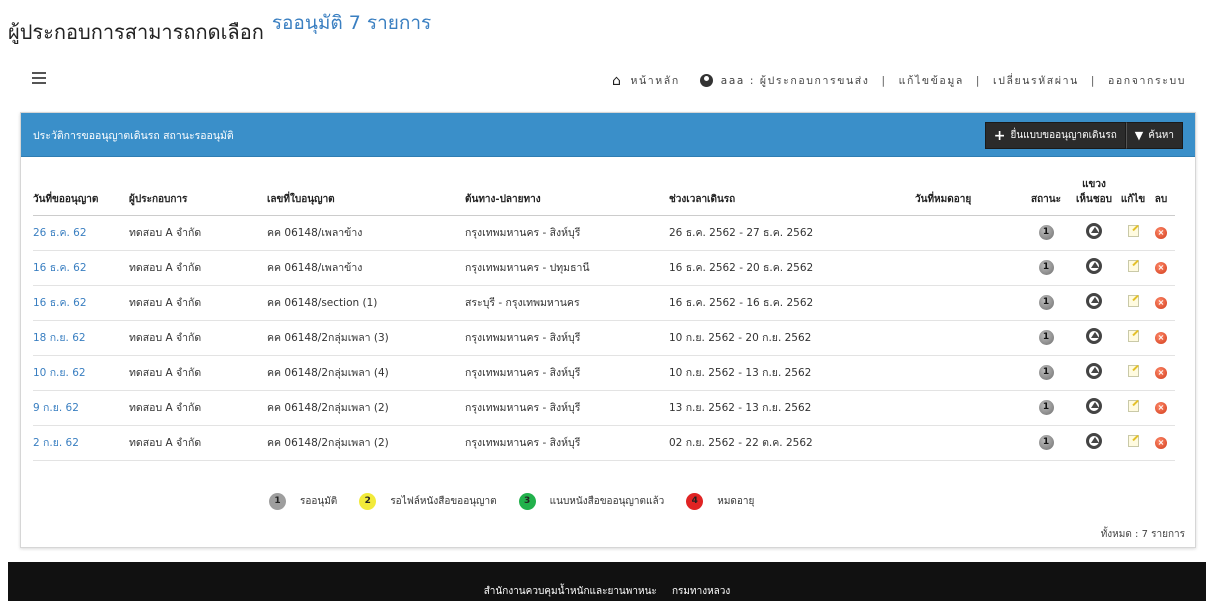 Image resolution: width=1206 pixels, height=601 pixels. What do you see at coordinates (366, 192) in the screenshot?
I see `col-permit-no: เลขที่ใบอนุญาต` at bounding box center [366, 192].